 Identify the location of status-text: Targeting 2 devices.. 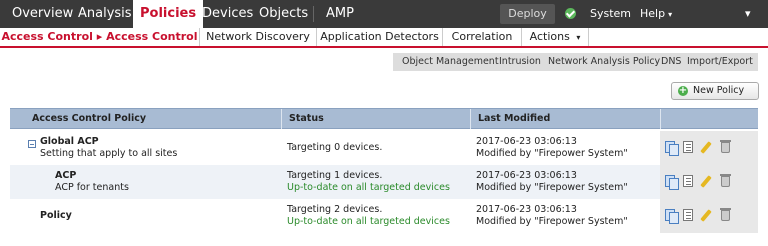
(335, 209).